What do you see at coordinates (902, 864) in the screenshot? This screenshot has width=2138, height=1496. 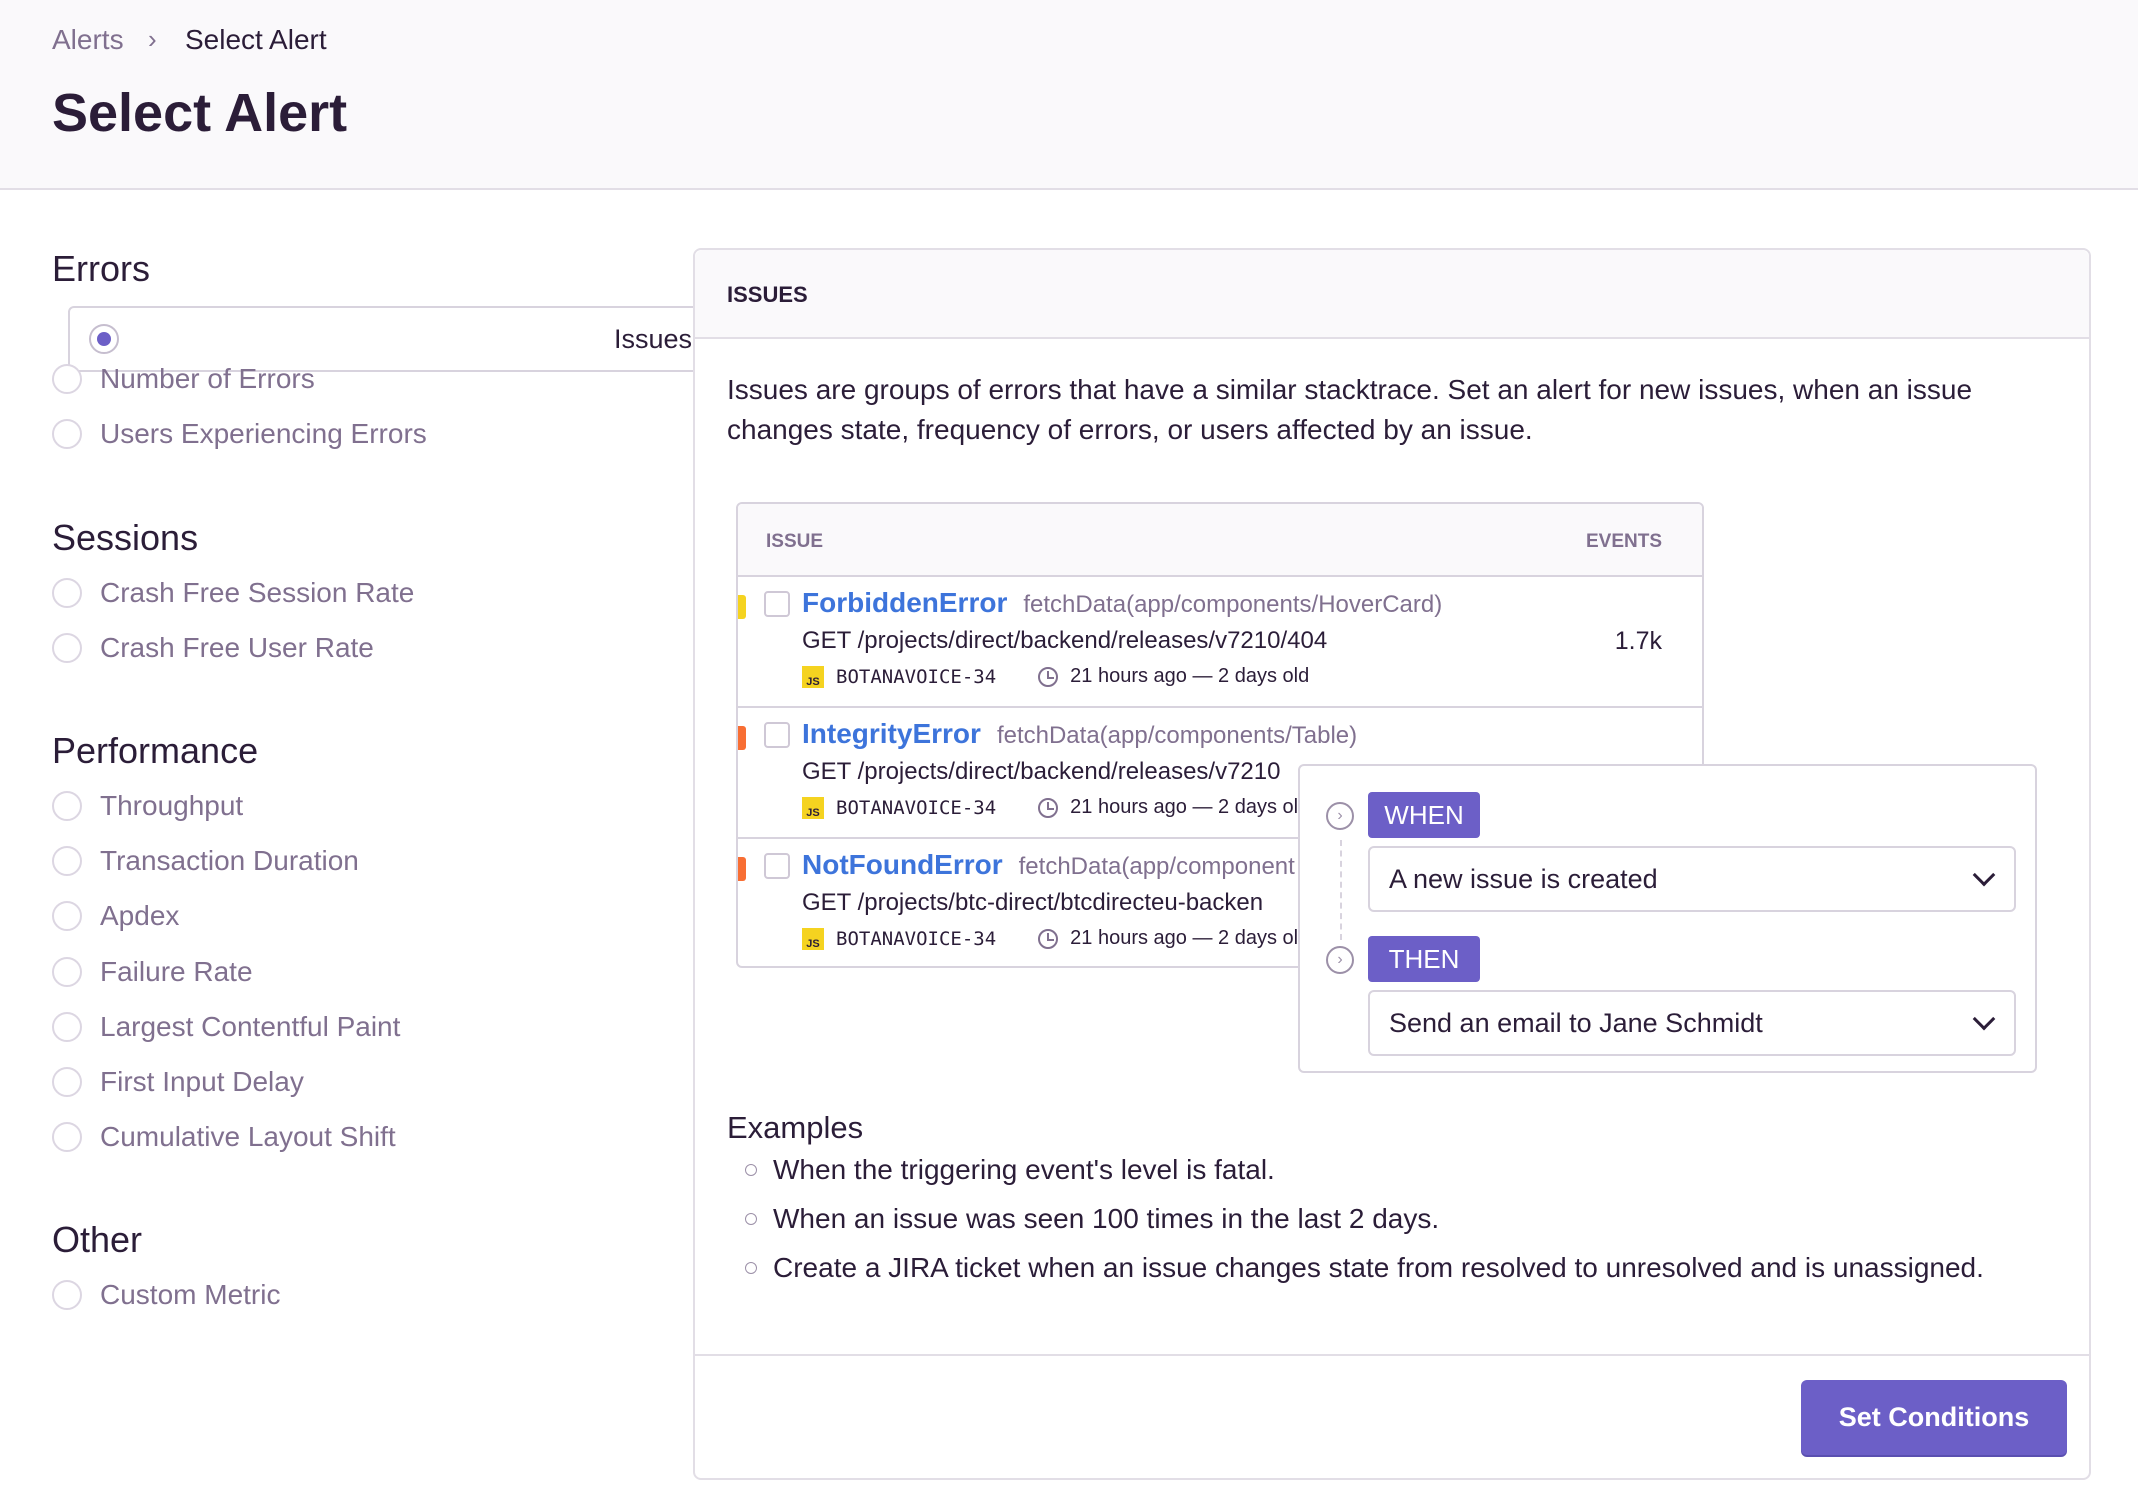 I see `issue-title-link: NotFoundError` at bounding box center [902, 864].